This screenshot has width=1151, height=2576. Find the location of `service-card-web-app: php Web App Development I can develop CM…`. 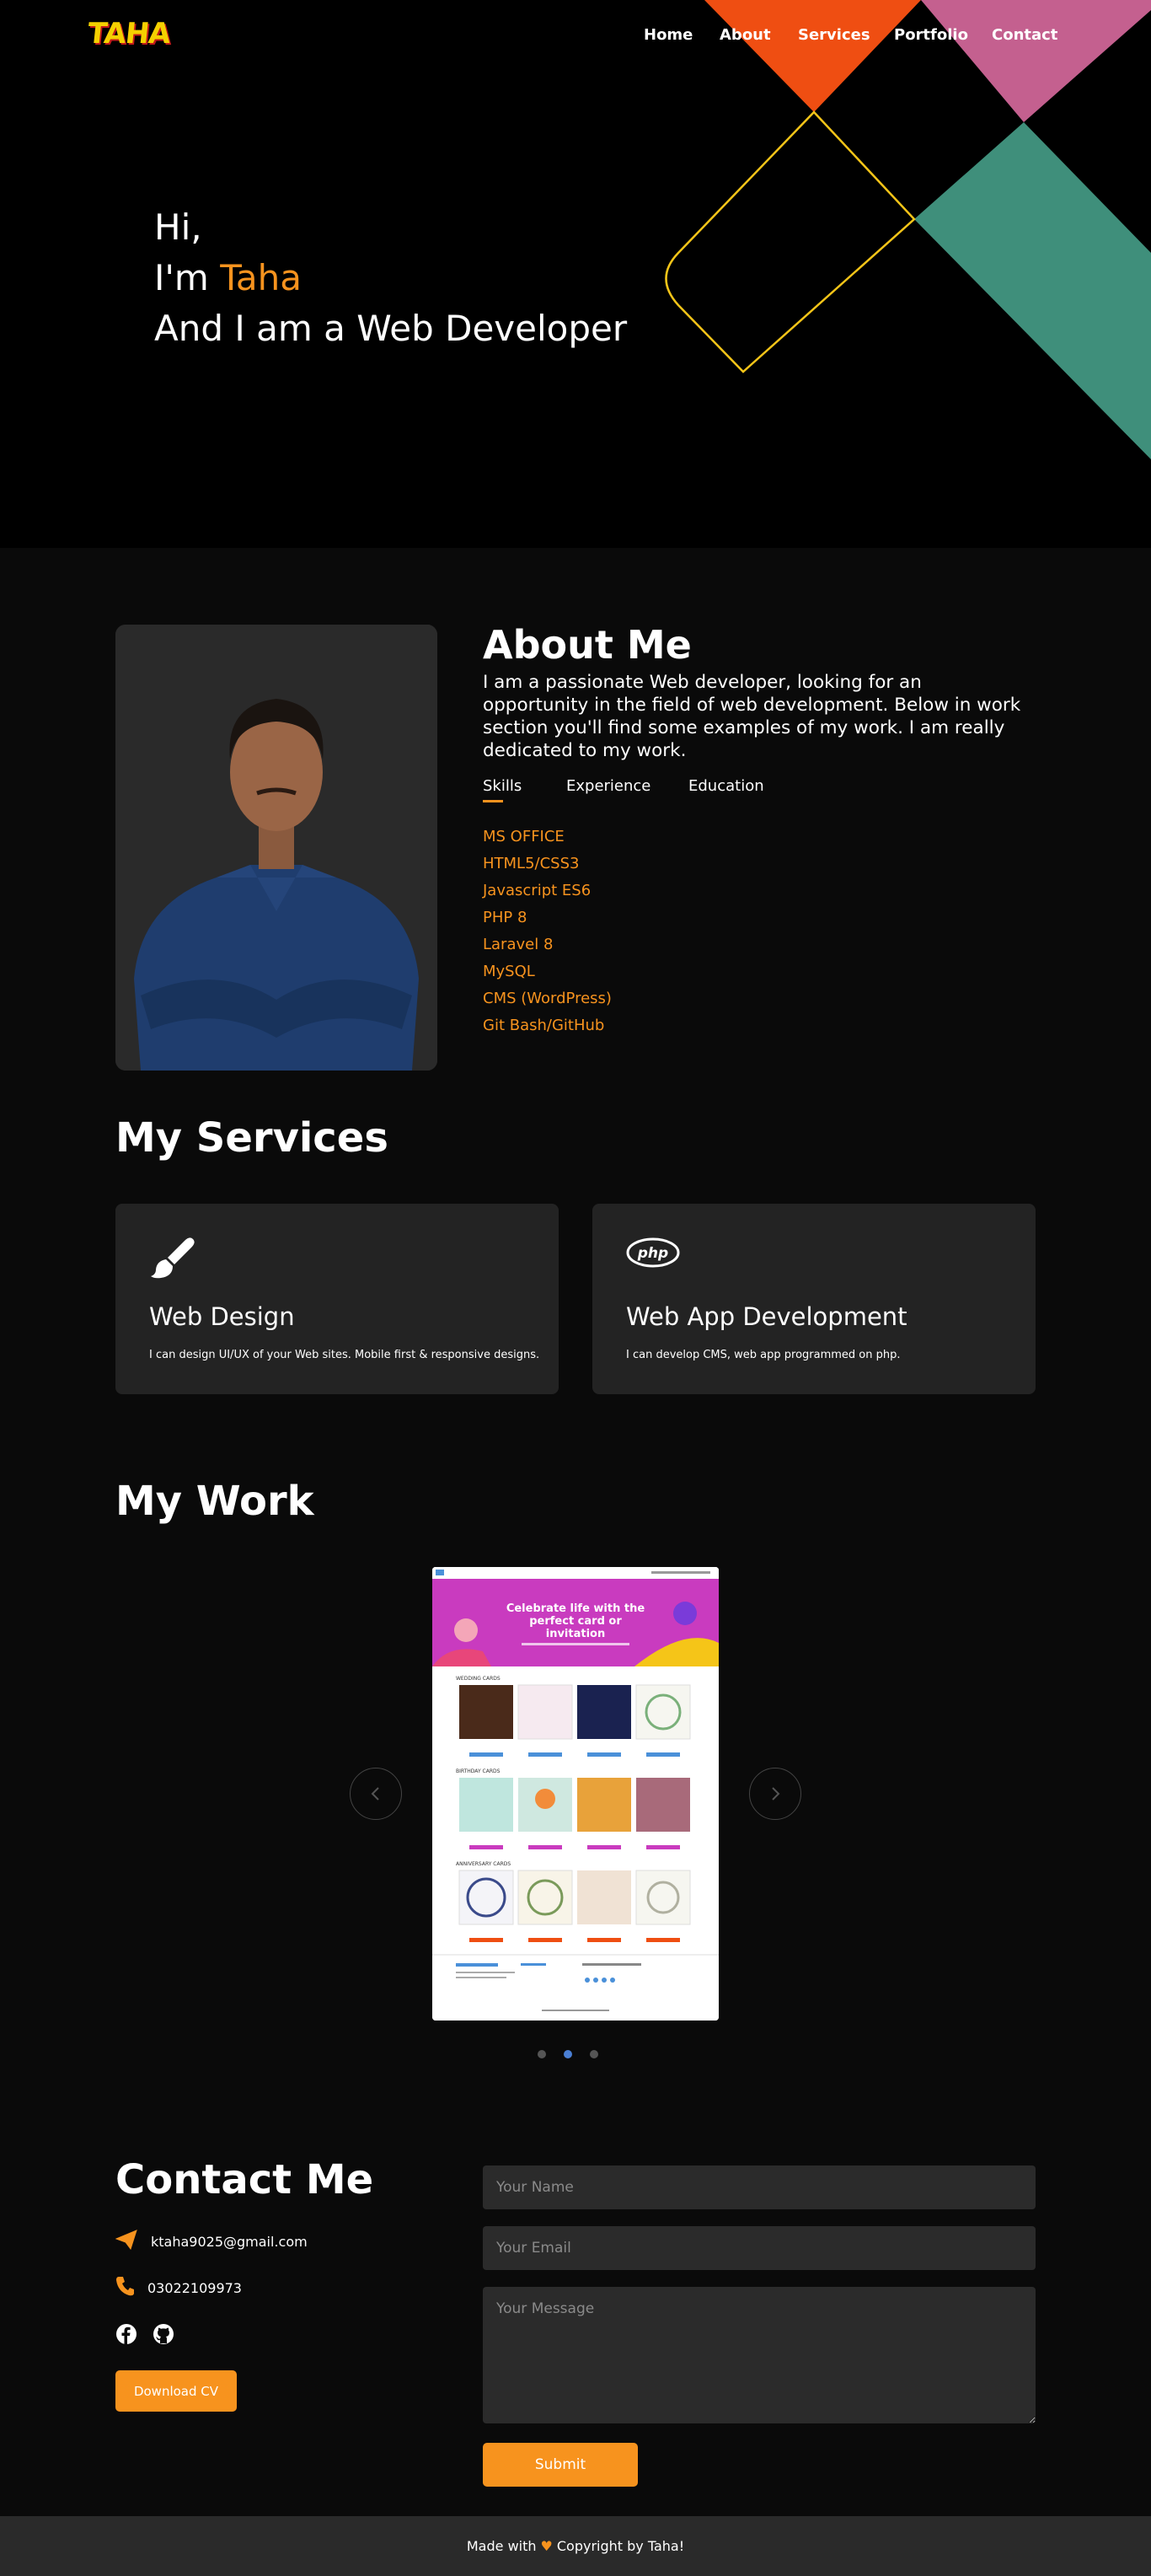

service-card-web-app: php Web App Development I can develop CM… is located at coordinates (814, 1299).